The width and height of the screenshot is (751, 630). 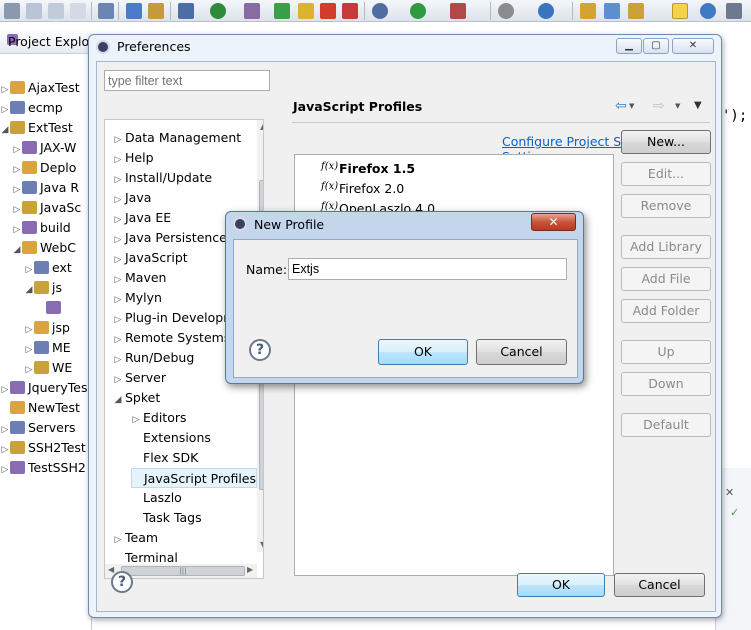 What do you see at coordinates (38, 428) in the screenshot?
I see `explorer-item: ▷ Servers` at bounding box center [38, 428].